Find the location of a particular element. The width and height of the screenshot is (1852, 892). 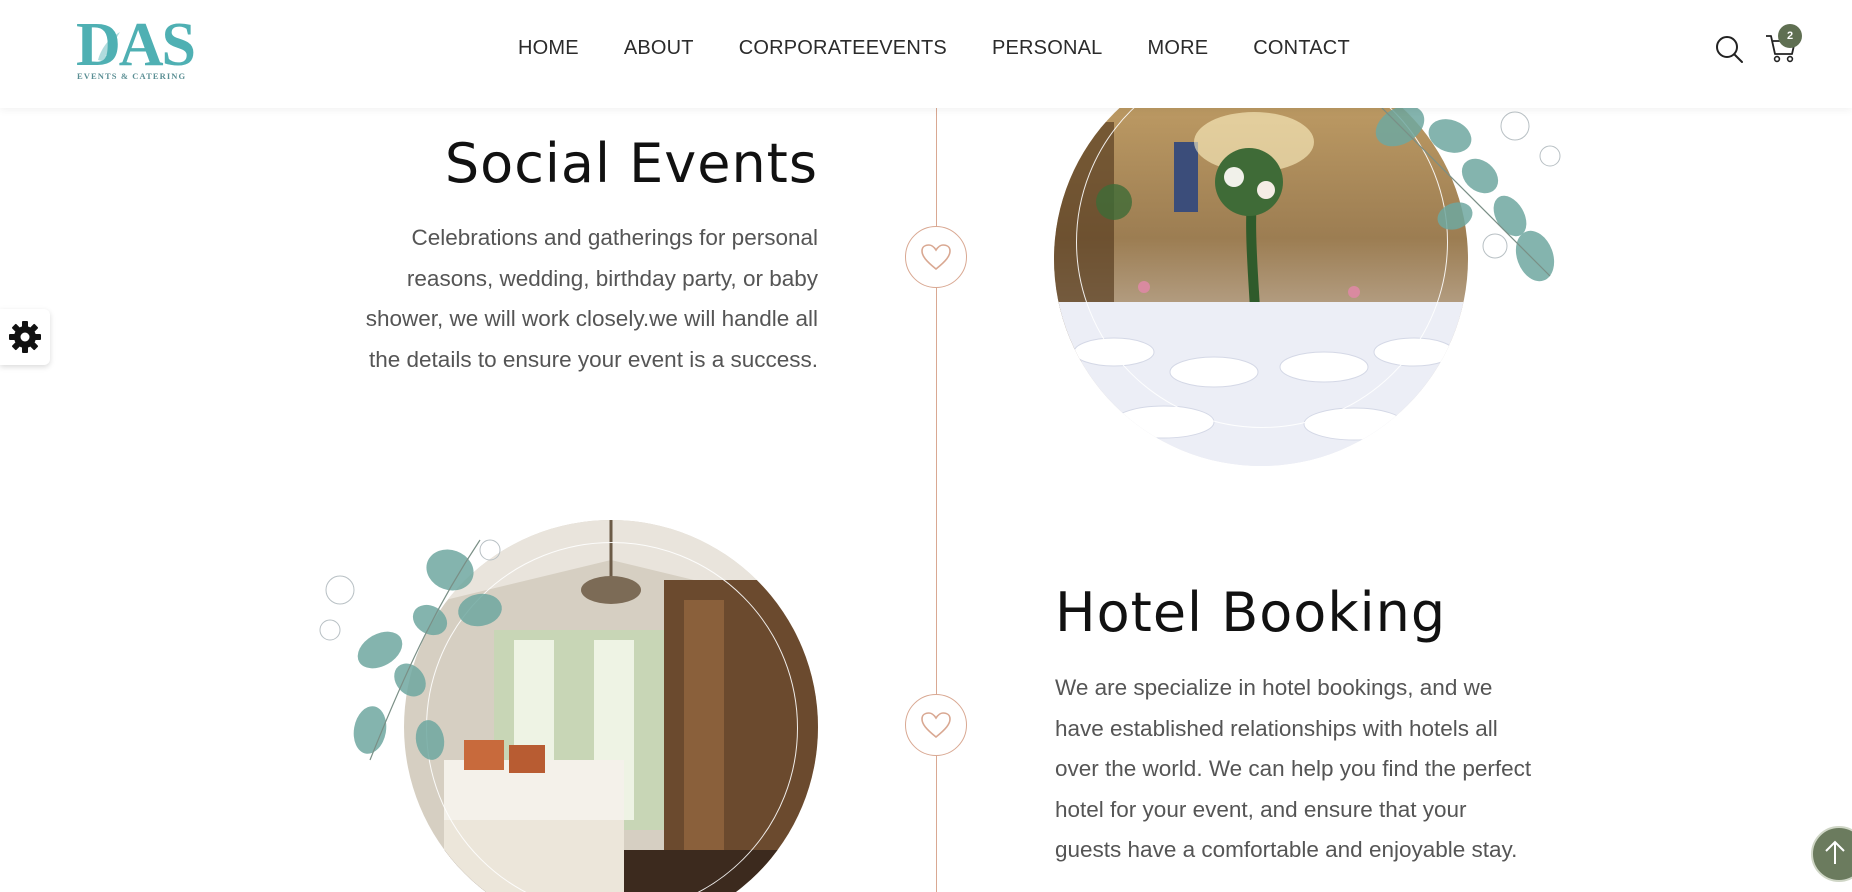

logo-letters: DAS is located at coordinates (136, 45).